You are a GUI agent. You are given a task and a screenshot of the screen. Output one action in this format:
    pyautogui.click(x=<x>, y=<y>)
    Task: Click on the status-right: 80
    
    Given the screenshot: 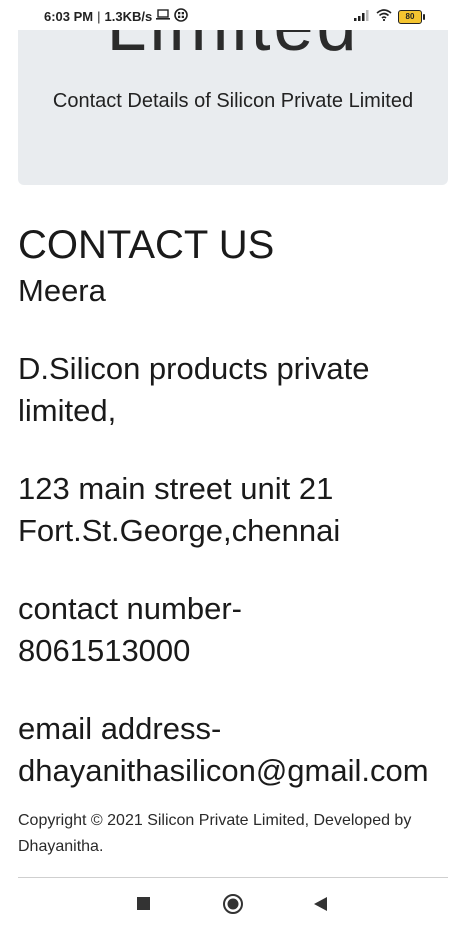 What is the action you would take?
    pyautogui.click(x=389, y=17)
    